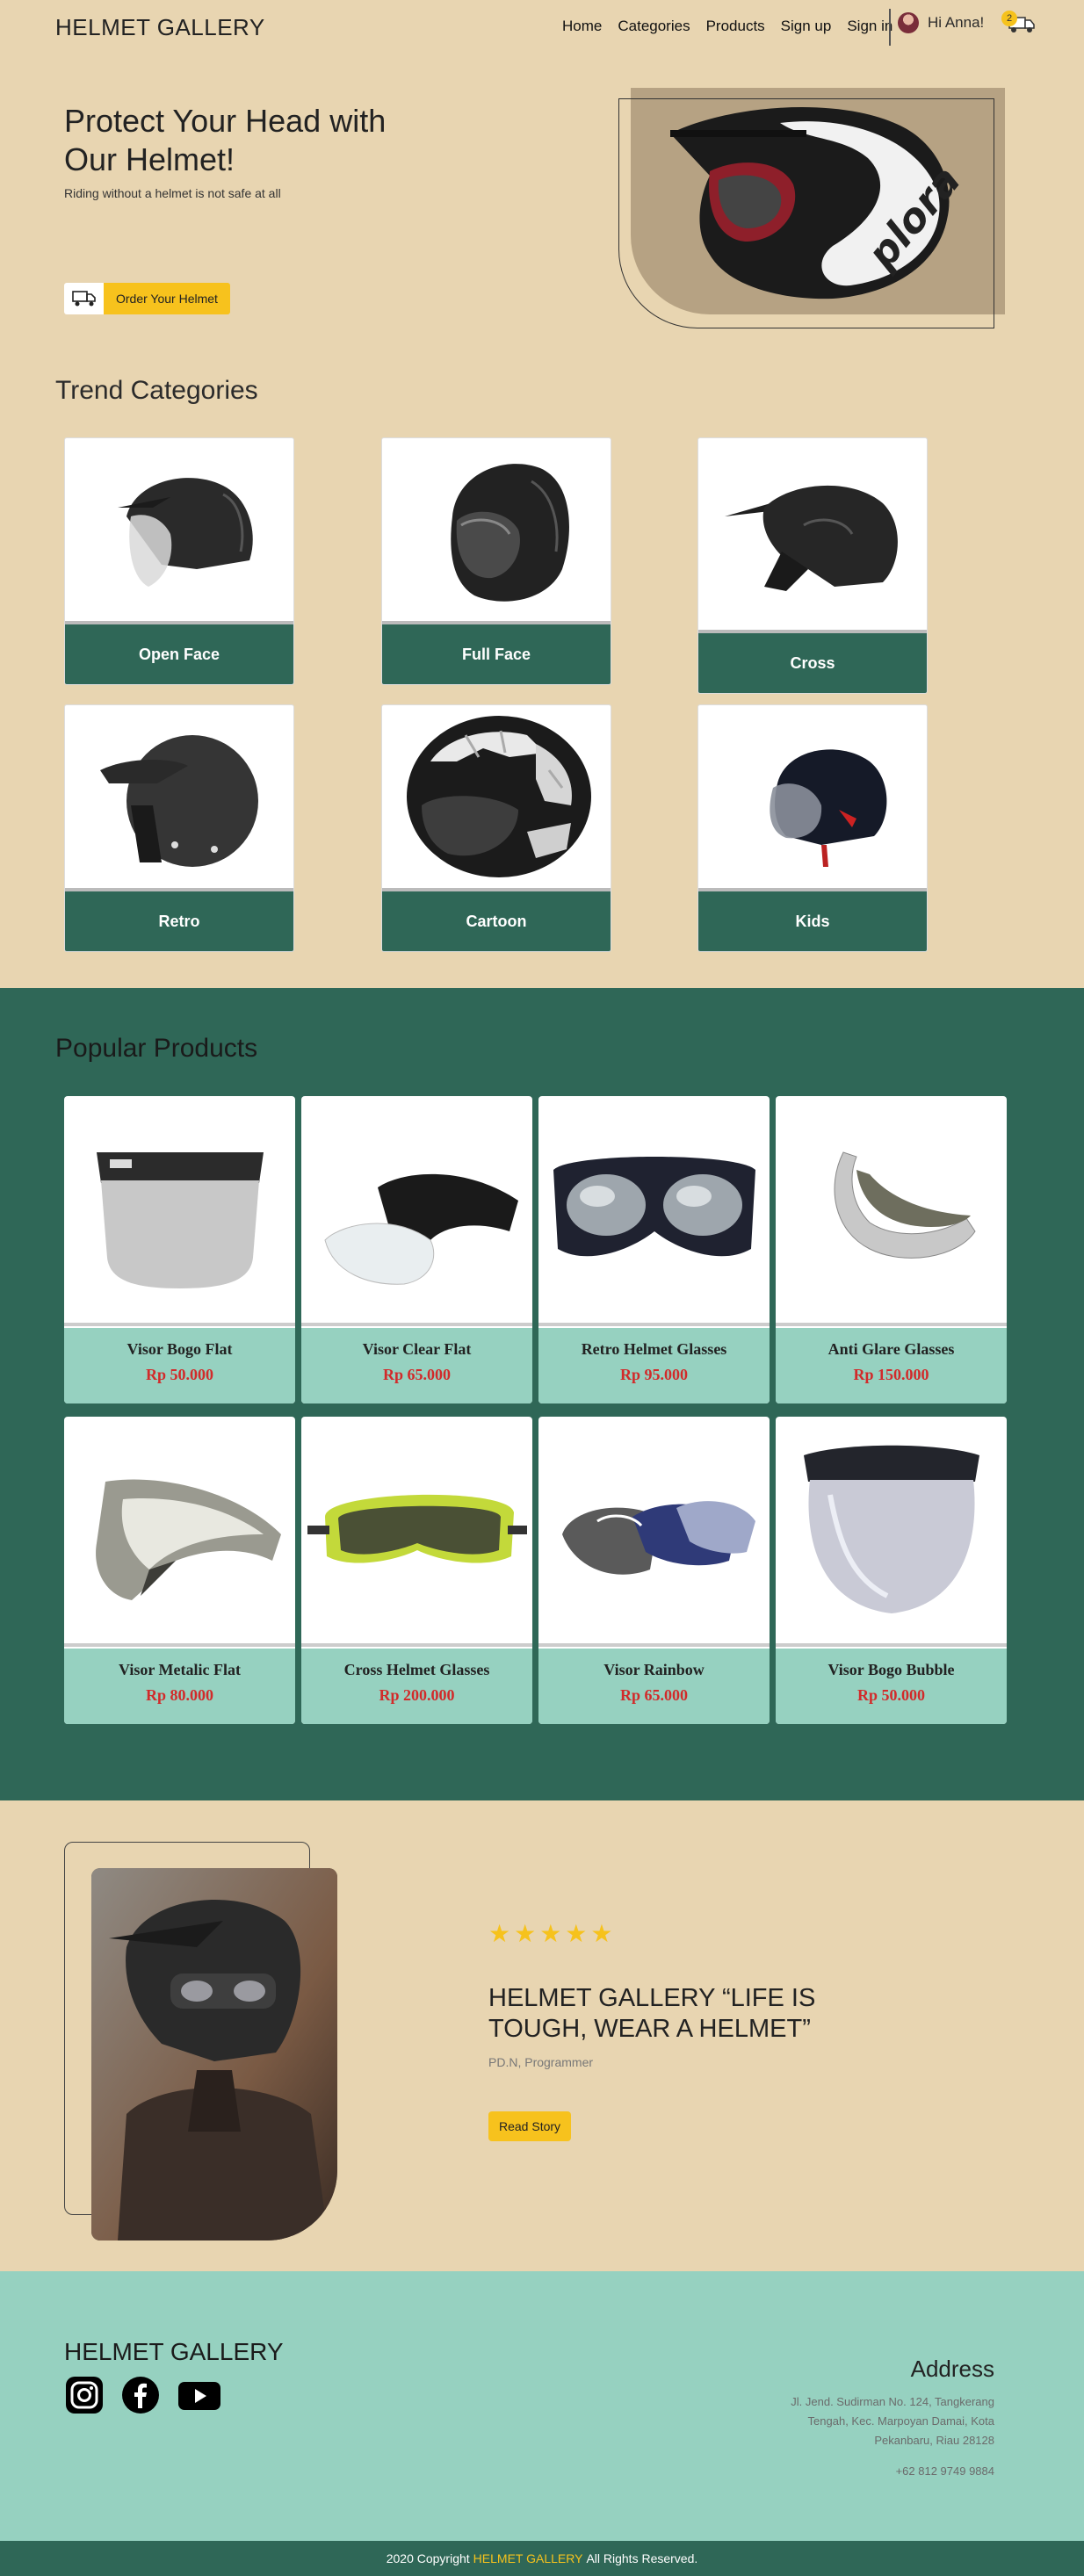 The image size is (1084, 2576). Describe the element at coordinates (891, 1374) in the screenshot. I see `product-price: Rp 150.000` at that location.